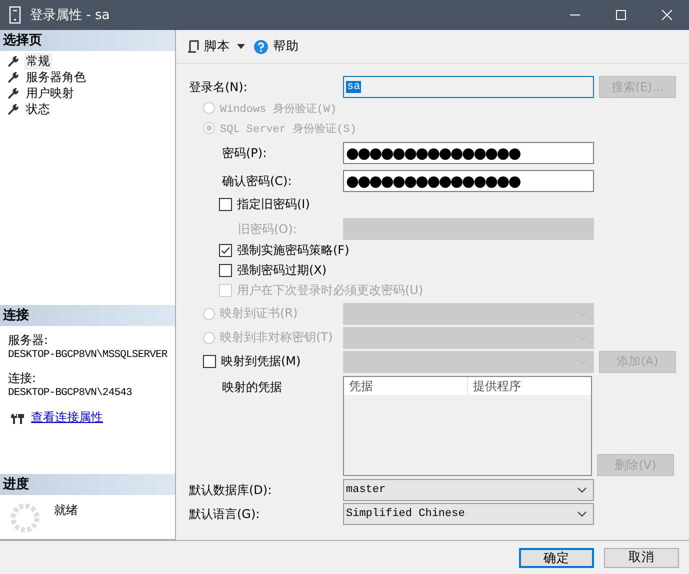  What do you see at coordinates (259, 313) in the screenshot?
I see `mapping-label: 映射到证书(R)` at bounding box center [259, 313].